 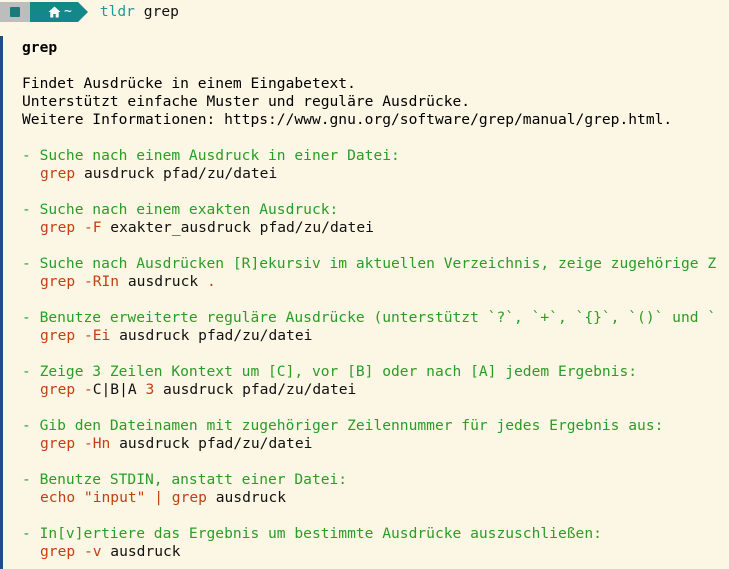 I want to click on shell-prompt: ~ tldr grep, so click(x=364, y=13).